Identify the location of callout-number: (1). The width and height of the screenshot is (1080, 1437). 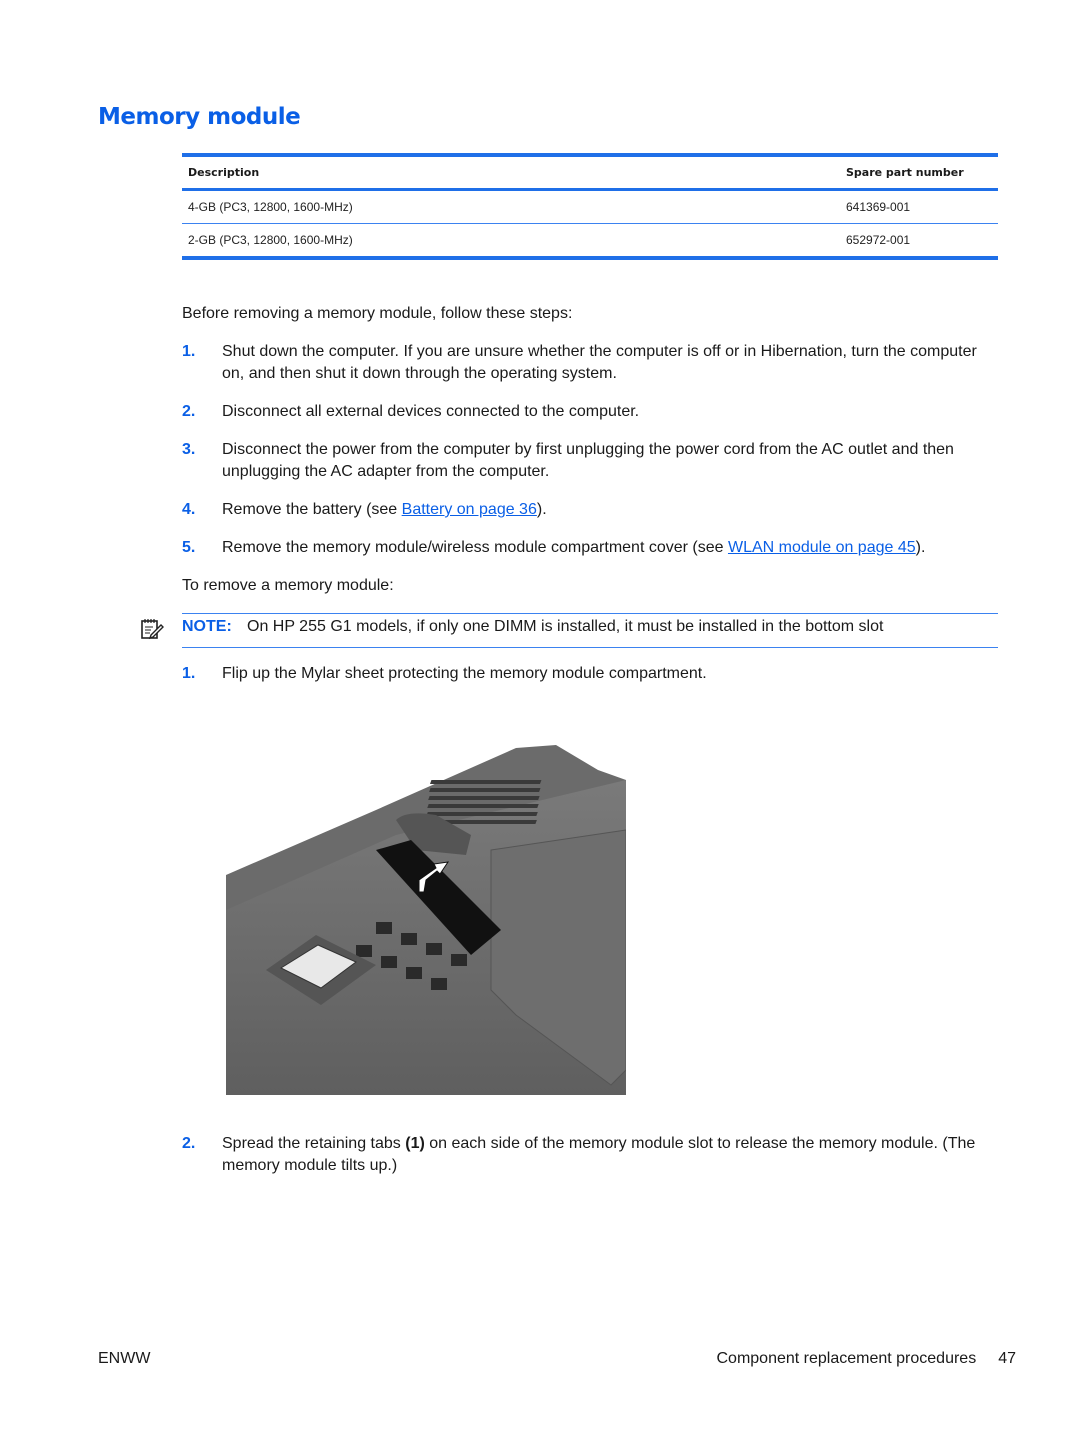
(415, 1143).